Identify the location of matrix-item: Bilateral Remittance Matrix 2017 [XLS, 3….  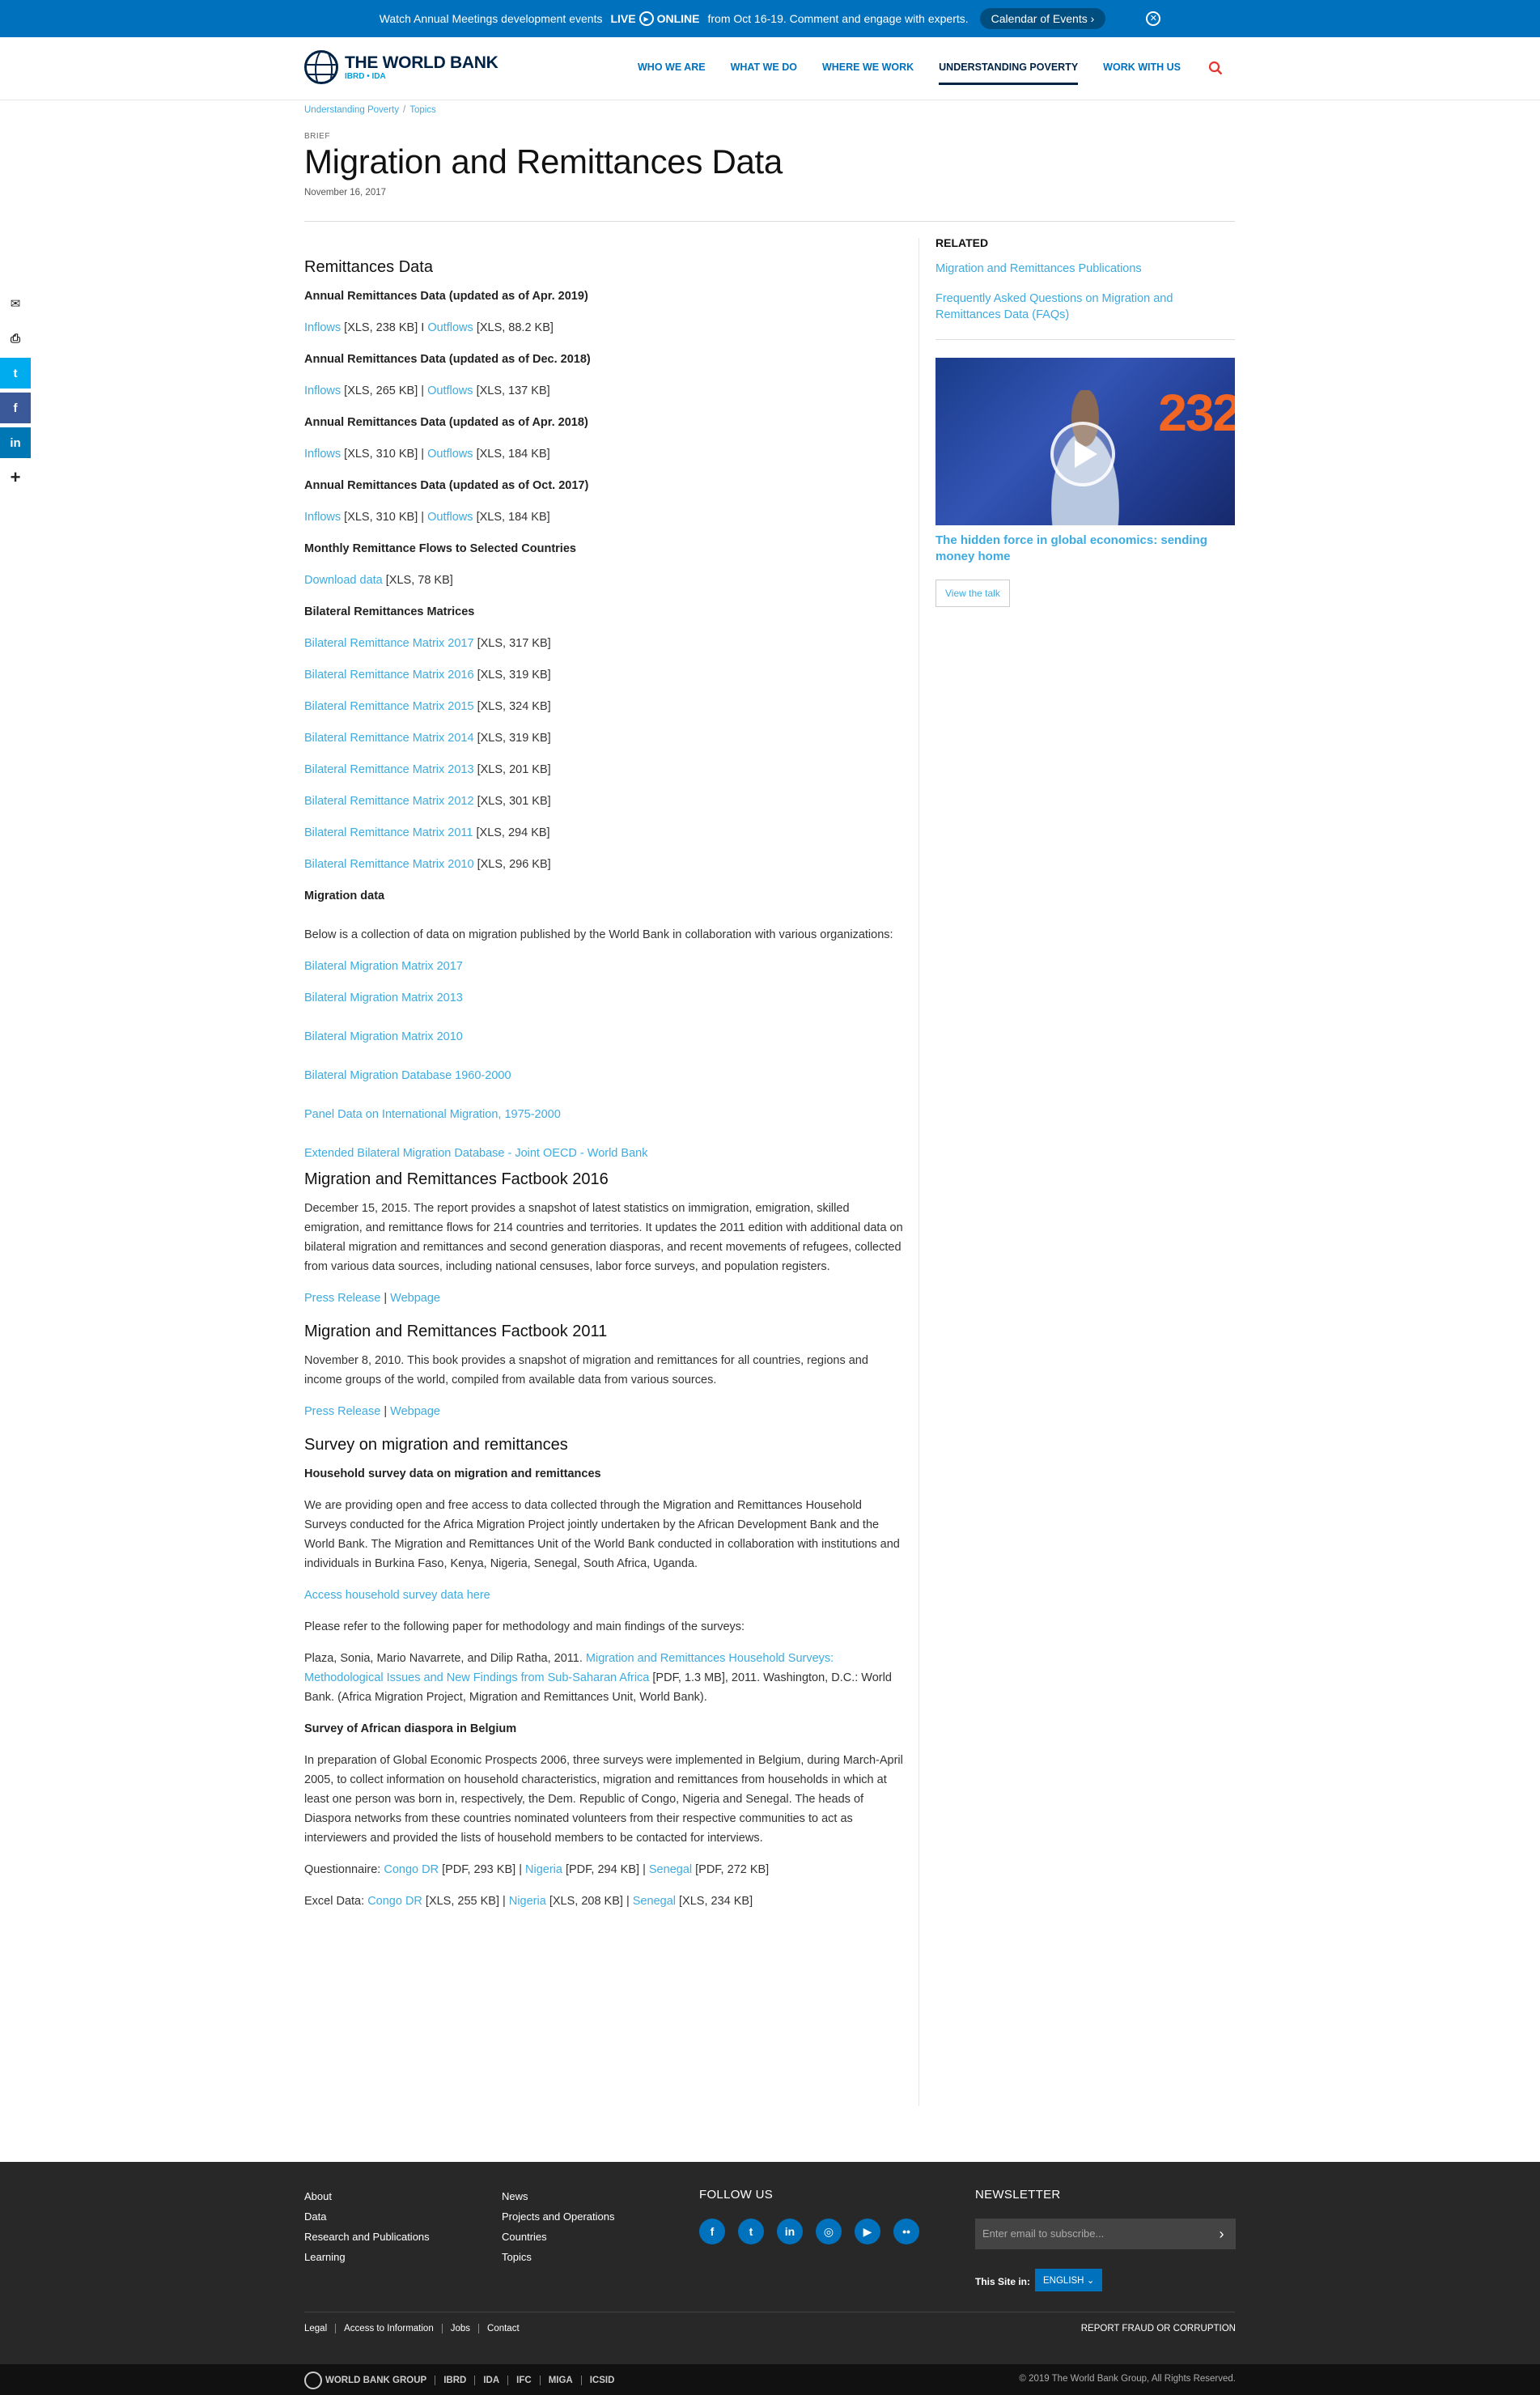
(427, 643).